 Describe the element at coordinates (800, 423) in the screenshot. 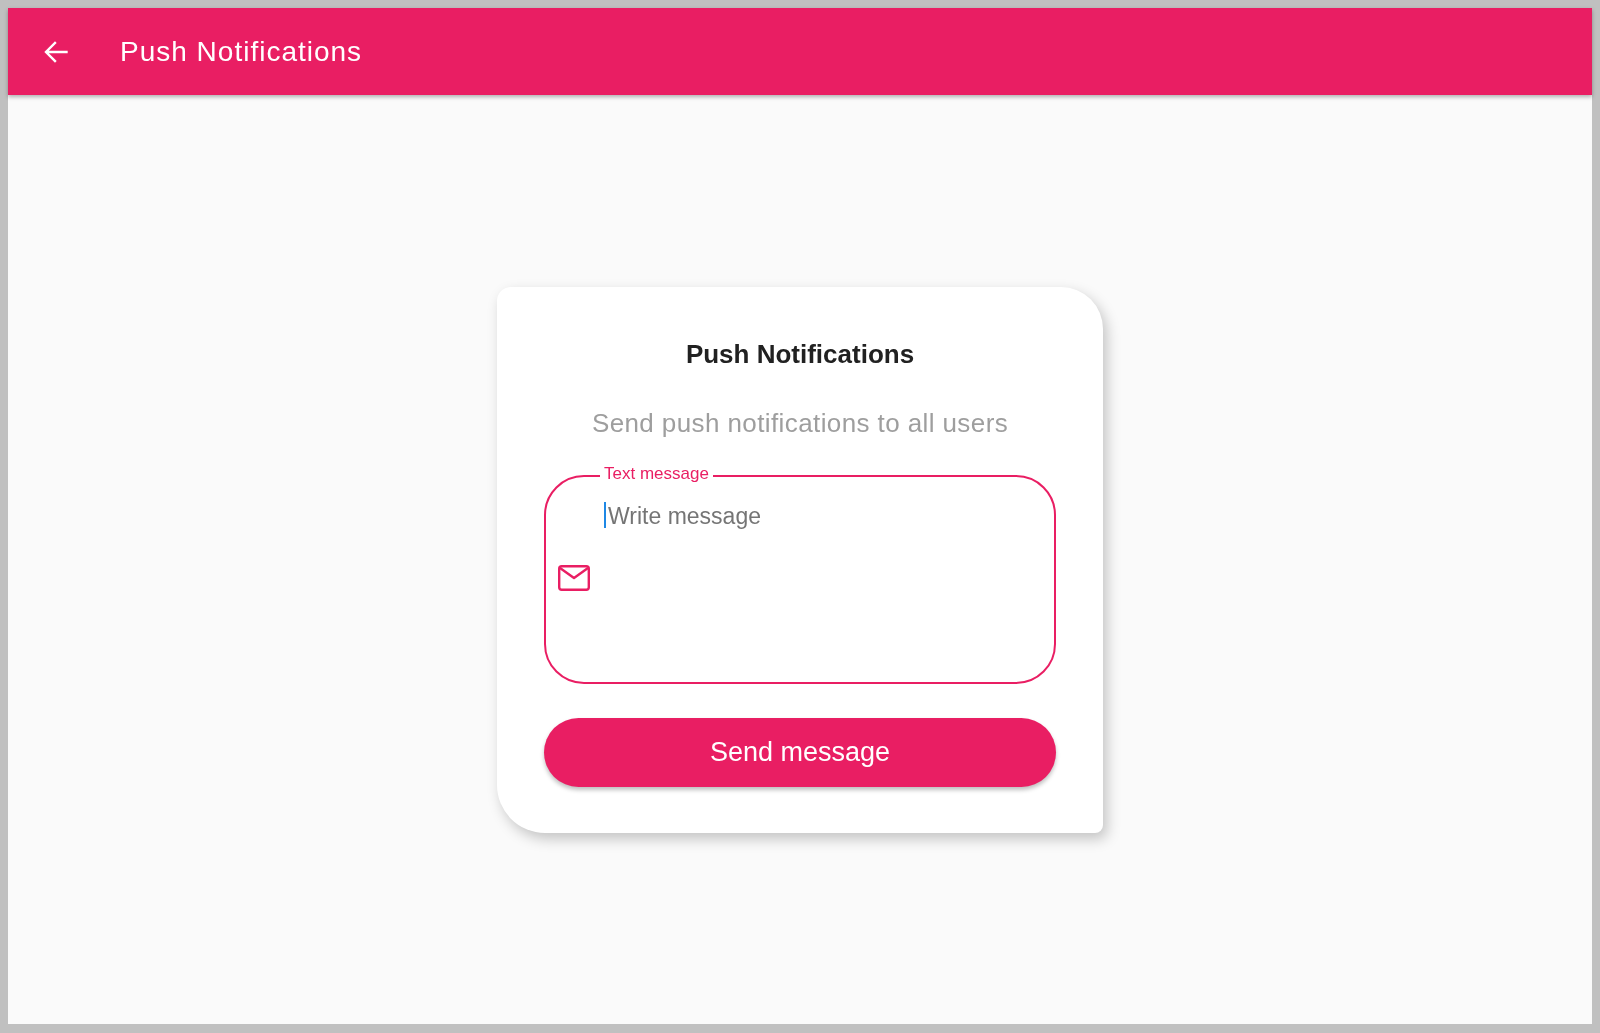

I see `card-subtitle: Send push notifications to all users` at that location.